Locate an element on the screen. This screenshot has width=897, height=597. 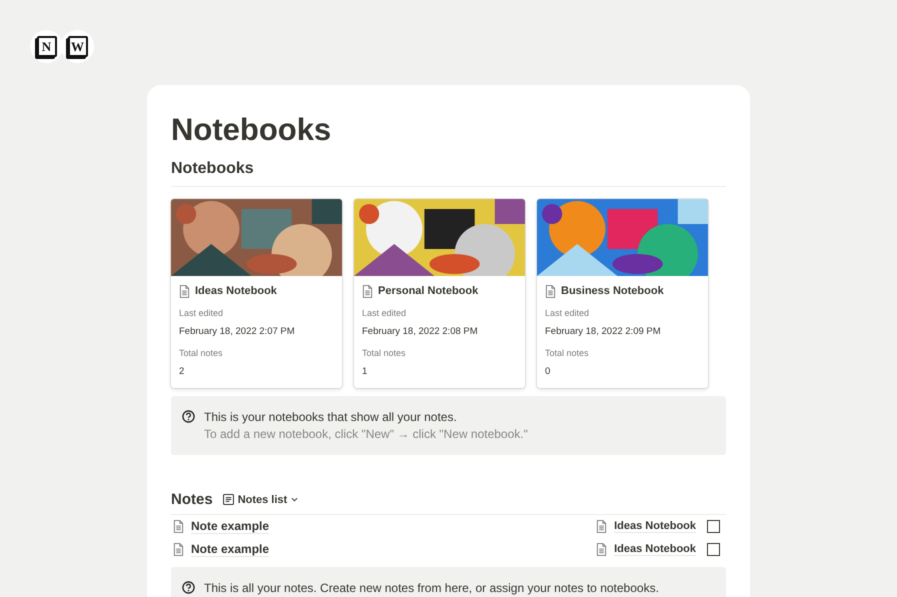
notes-count: 2 is located at coordinates (182, 372).